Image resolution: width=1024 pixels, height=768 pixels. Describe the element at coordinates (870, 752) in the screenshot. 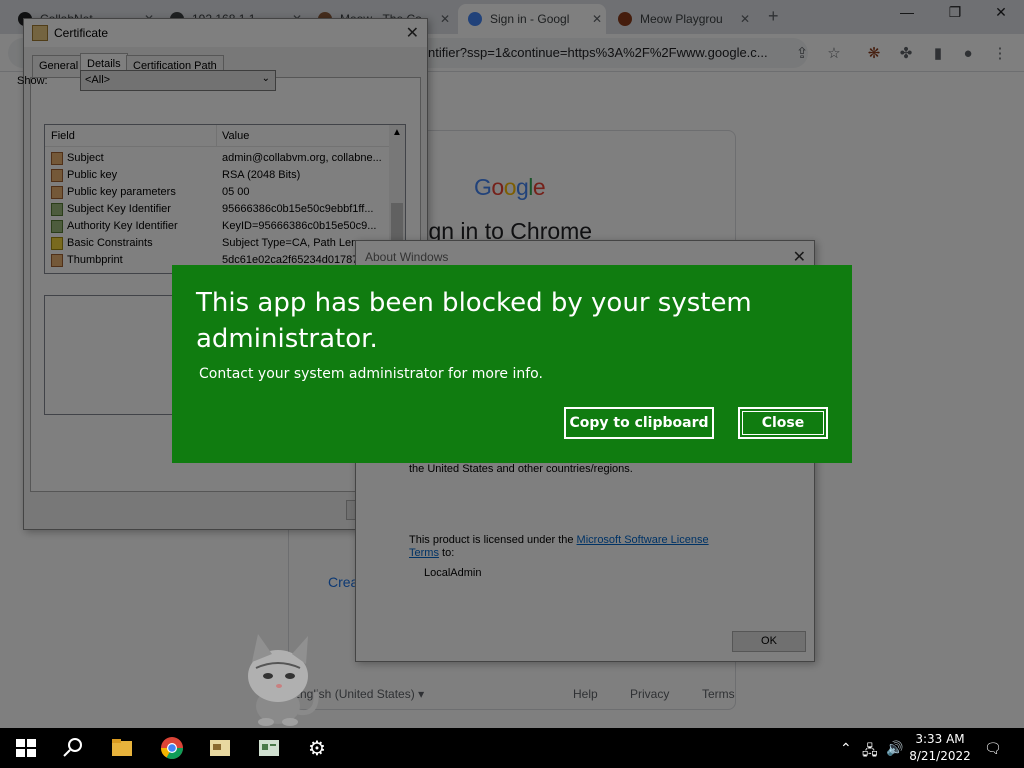

I see `network-icon: 🖧` at that location.